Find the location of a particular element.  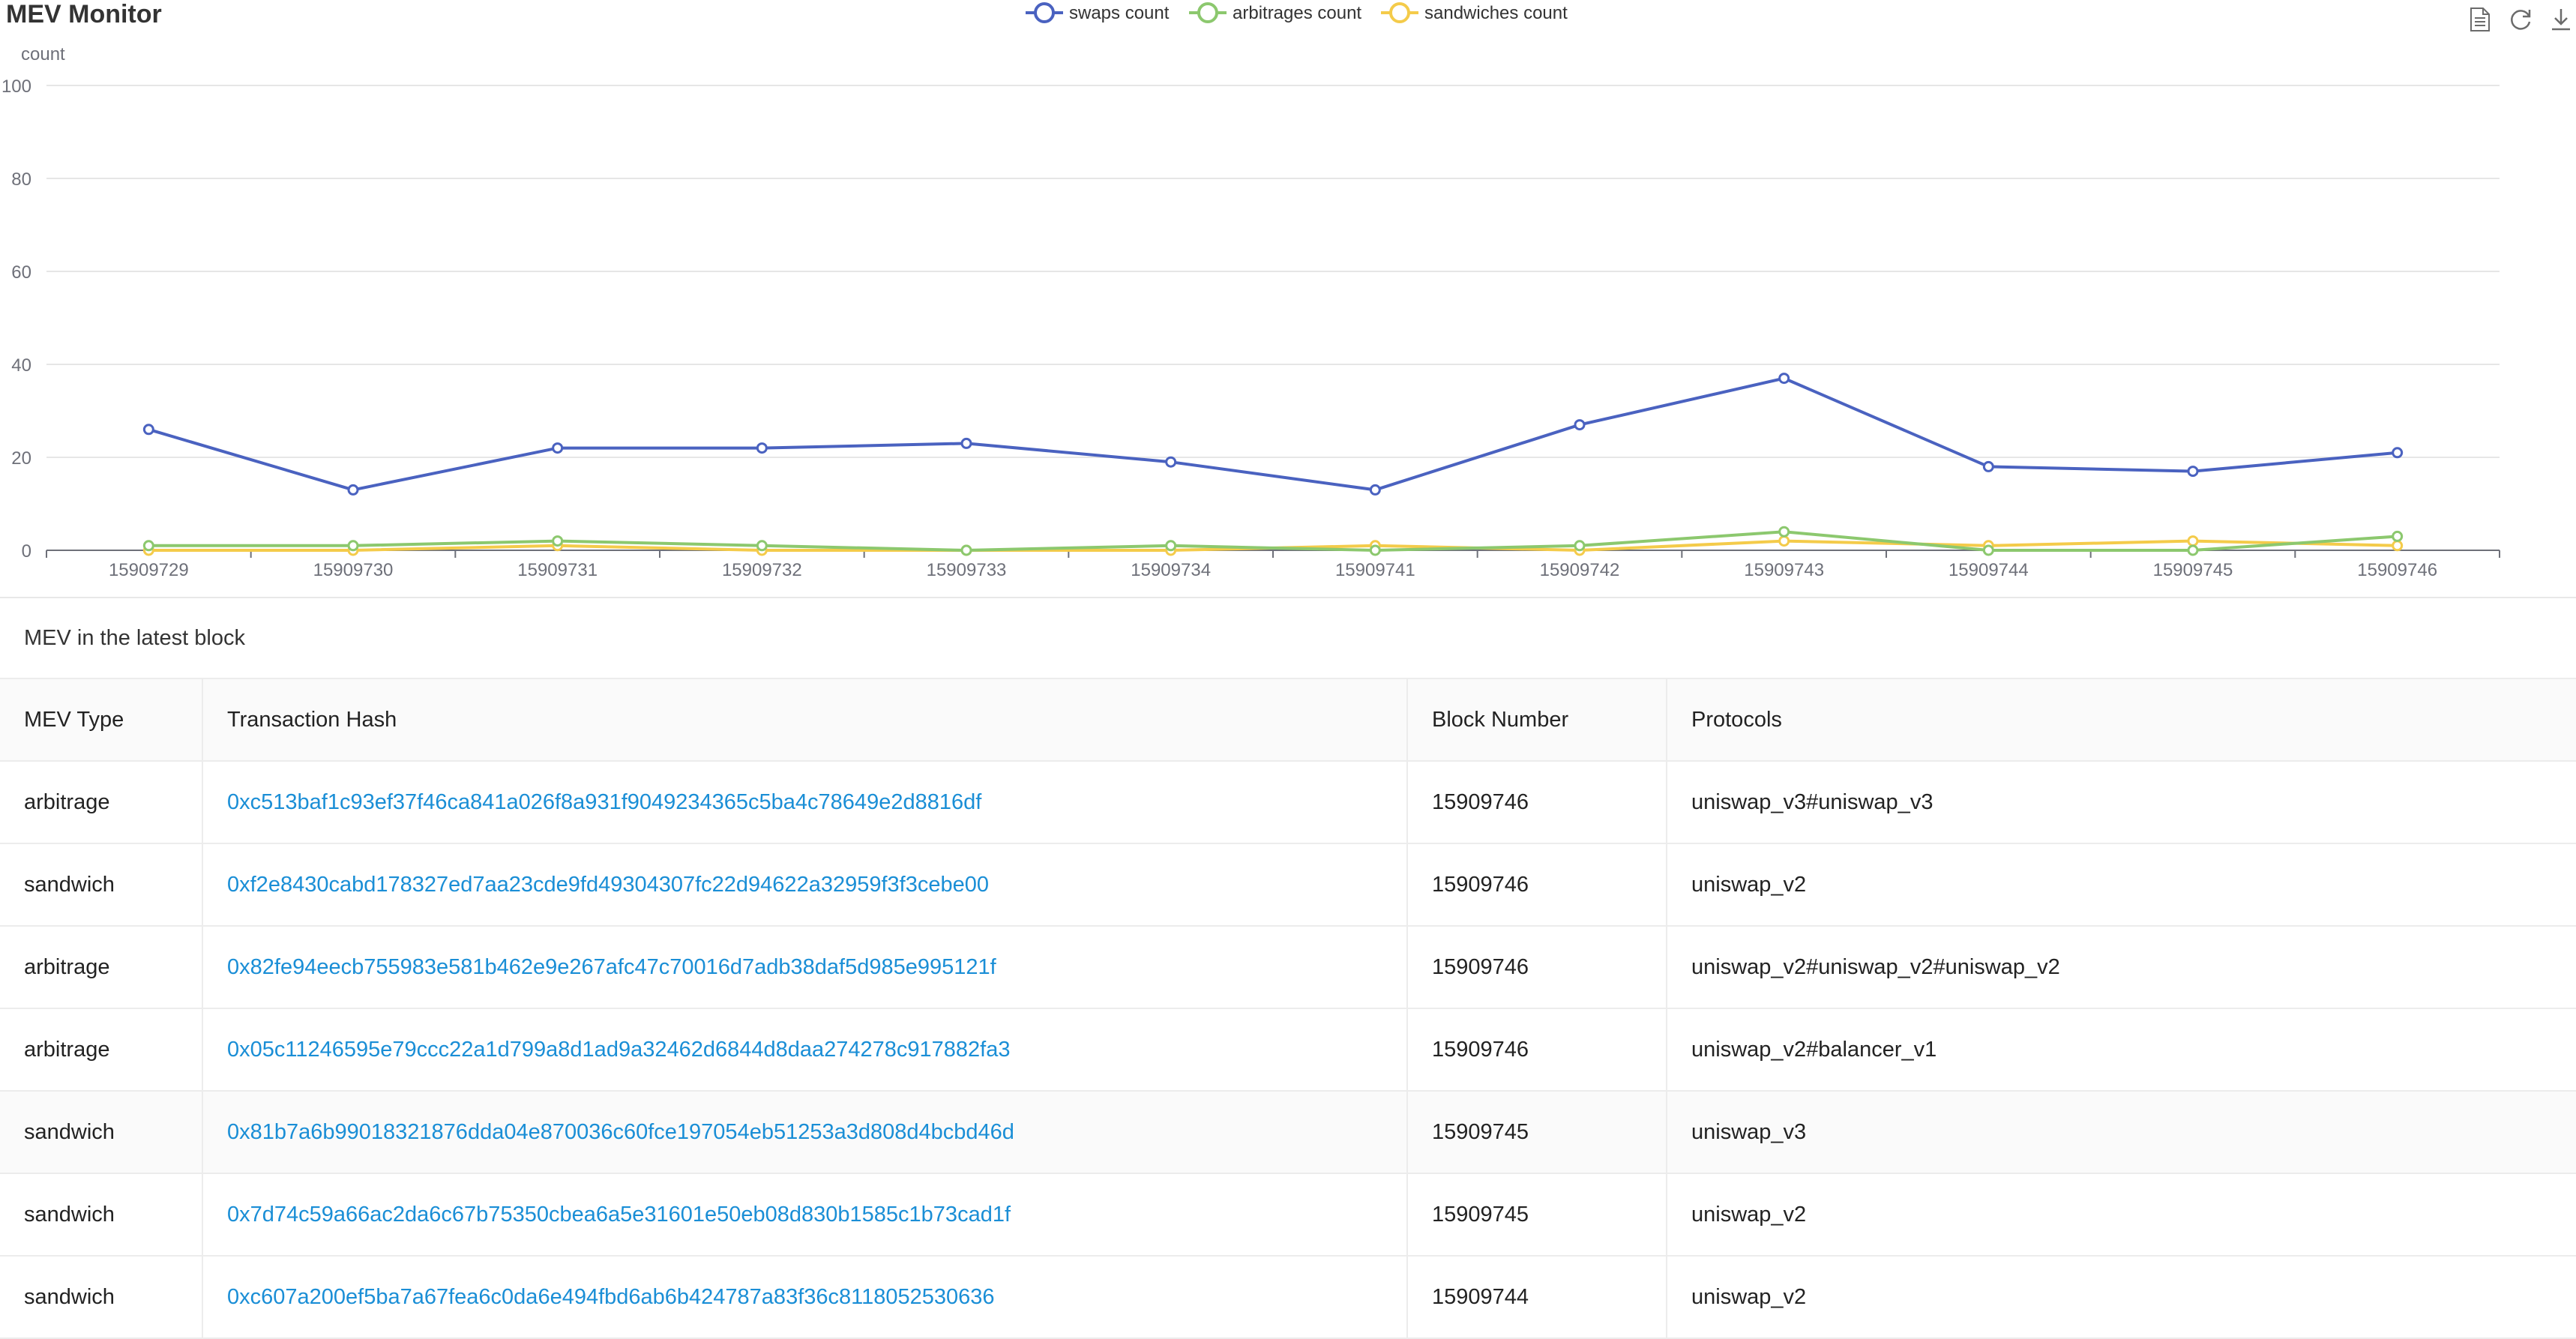

save-image-icon is located at coordinates (2561, 19).